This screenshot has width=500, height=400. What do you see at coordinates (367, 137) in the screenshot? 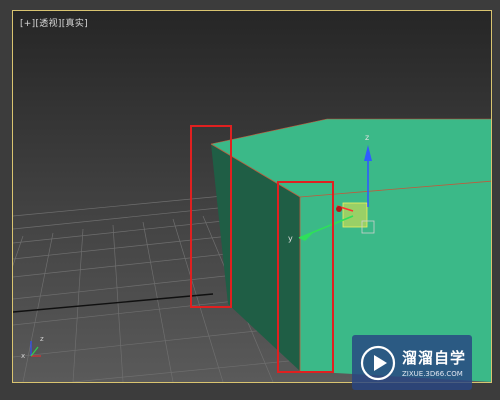
I see `gizmo-z-label: z` at bounding box center [367, 137].